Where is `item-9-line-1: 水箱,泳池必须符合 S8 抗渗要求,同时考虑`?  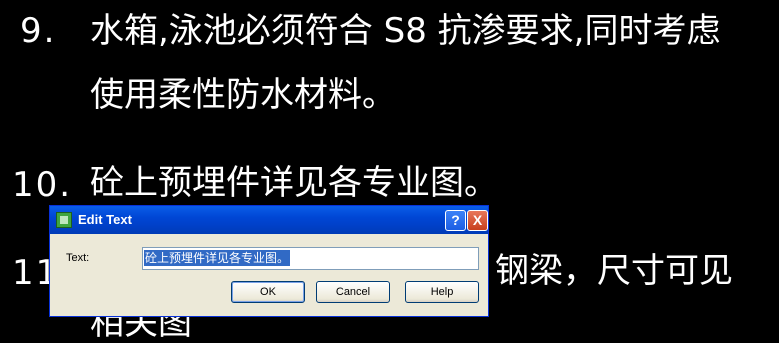 item-9-line-1: 水箱,泳池必须符合 S8 抗渗要求,同时考虑 is located at coordinates (405, 31).